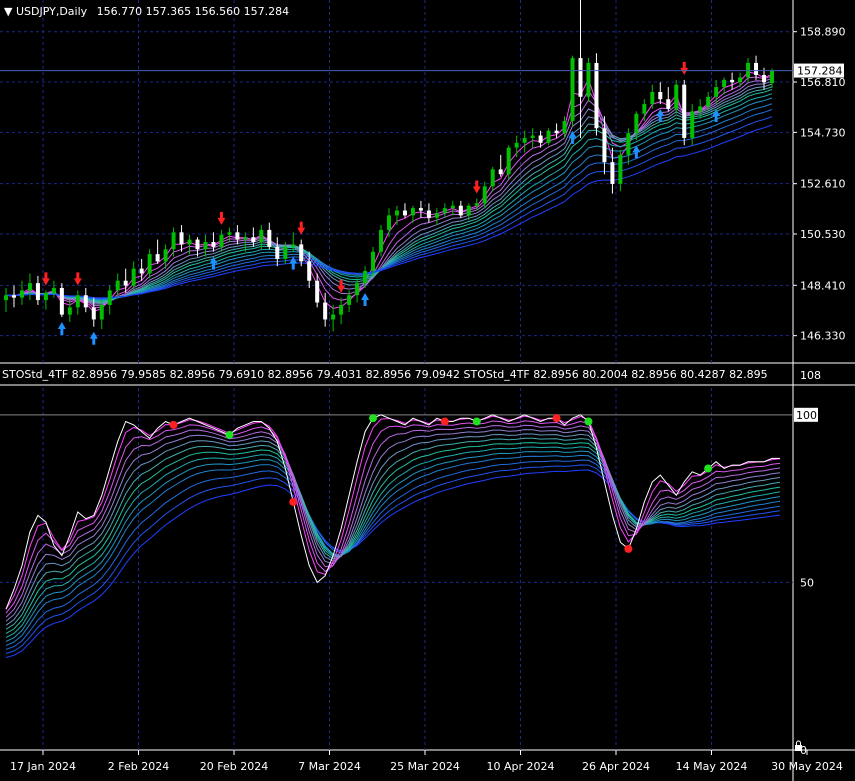  What do you see at coordinates (8, 11) in the screenshot?
I see `collapse-triangle-icon: ▼` at bounding box center [8, 11].